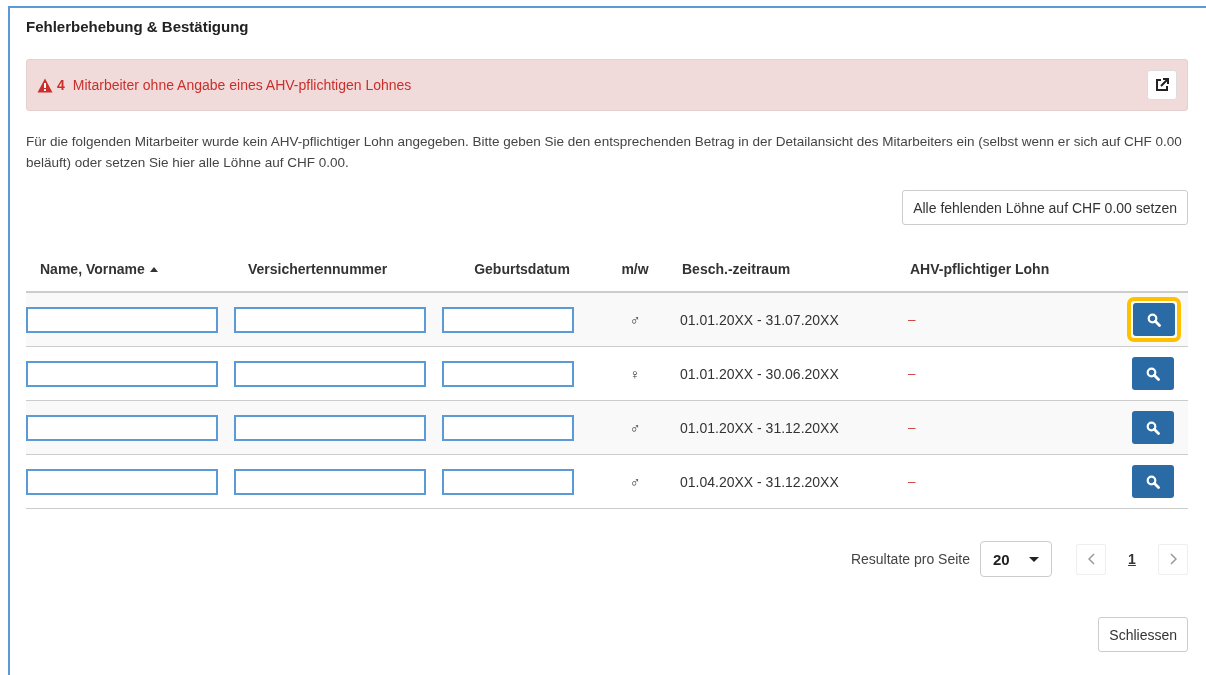 This screenshot has height=675, width=1206. What do you see at coordinates (1132, 559) in the screenshot?
I see `page-number: 1` at bounding box center [1132, 559].